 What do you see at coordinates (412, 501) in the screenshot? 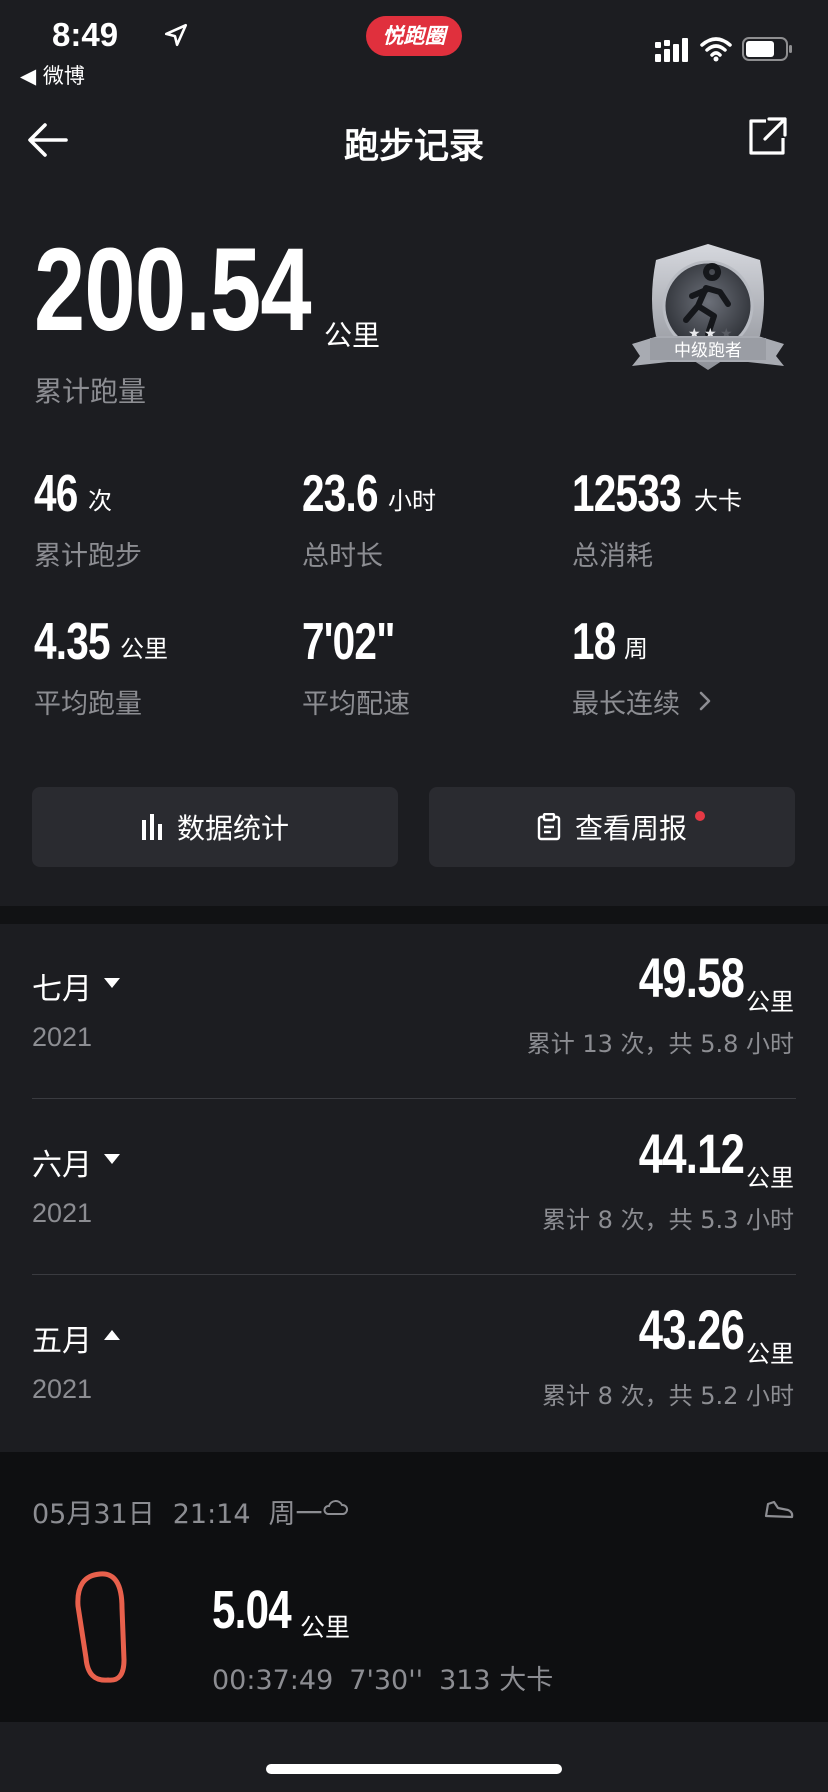
I see `stat-unit: 小时` at bounding box center [412, 501].